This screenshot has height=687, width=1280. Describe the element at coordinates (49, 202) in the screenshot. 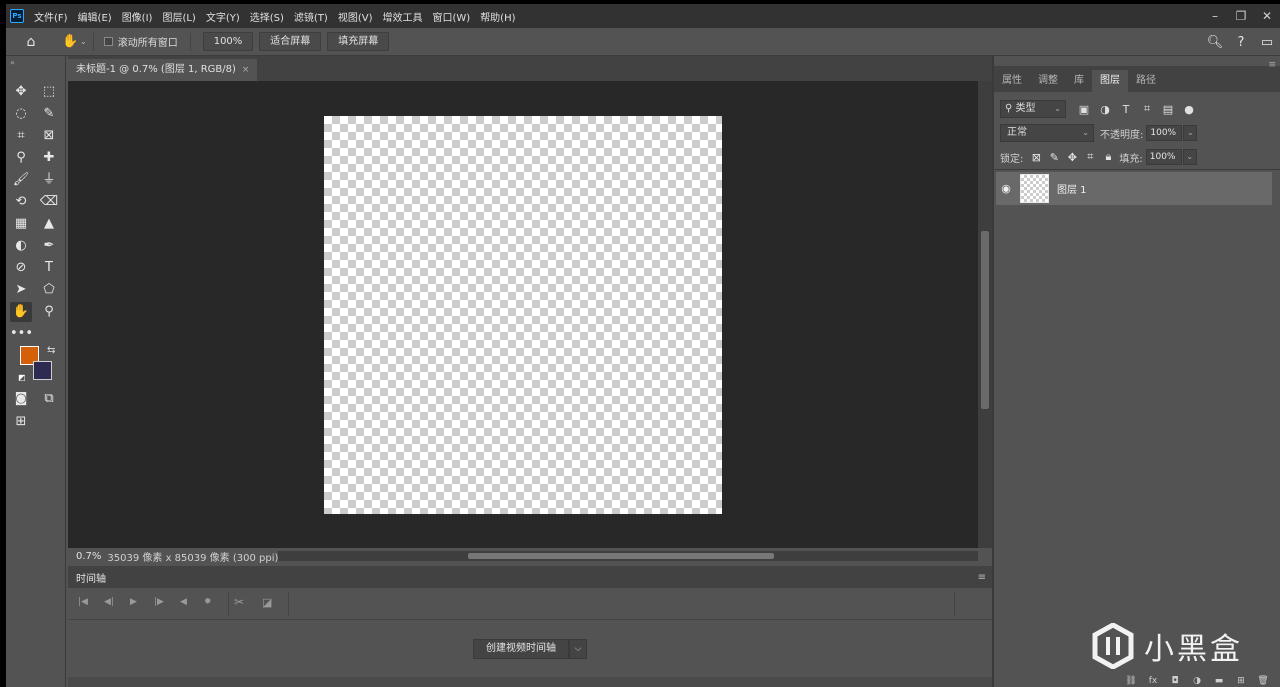

I see `eraser-tool-icon: ⌫` at that location.